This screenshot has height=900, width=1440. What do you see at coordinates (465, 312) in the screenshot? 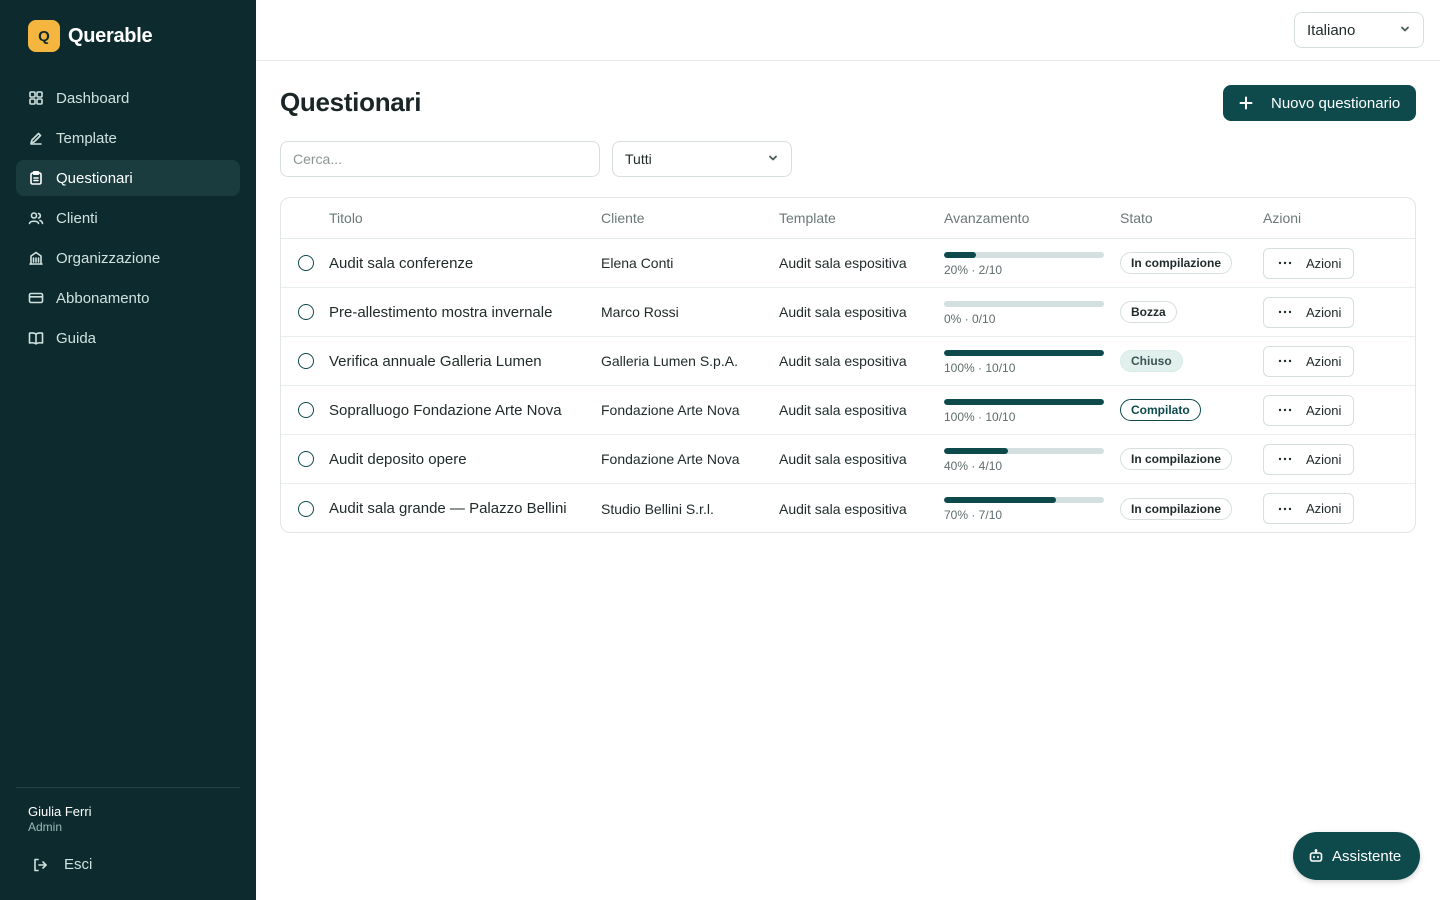
I see `row-title: Pre-allestimento mostra invernale` at bounding box center [465, 312].